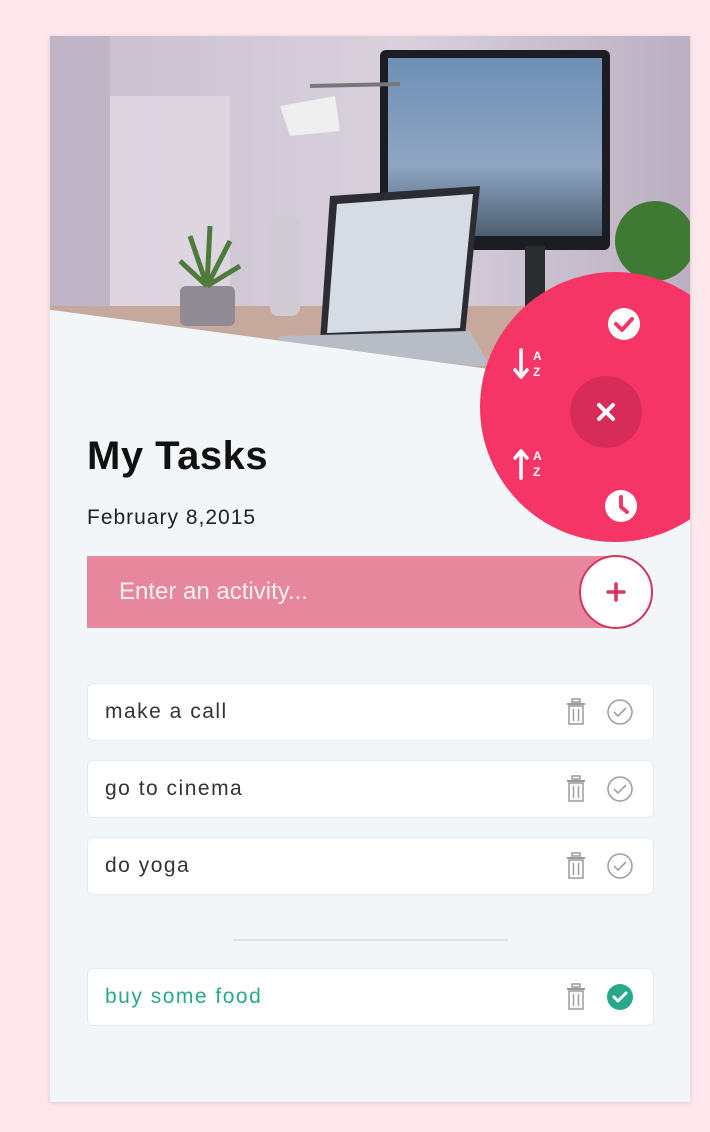 The image size is (710, 1132). Describe the element at coordinates (370, 866) in the screenshot. I see `task-item: do yoga` at that location.